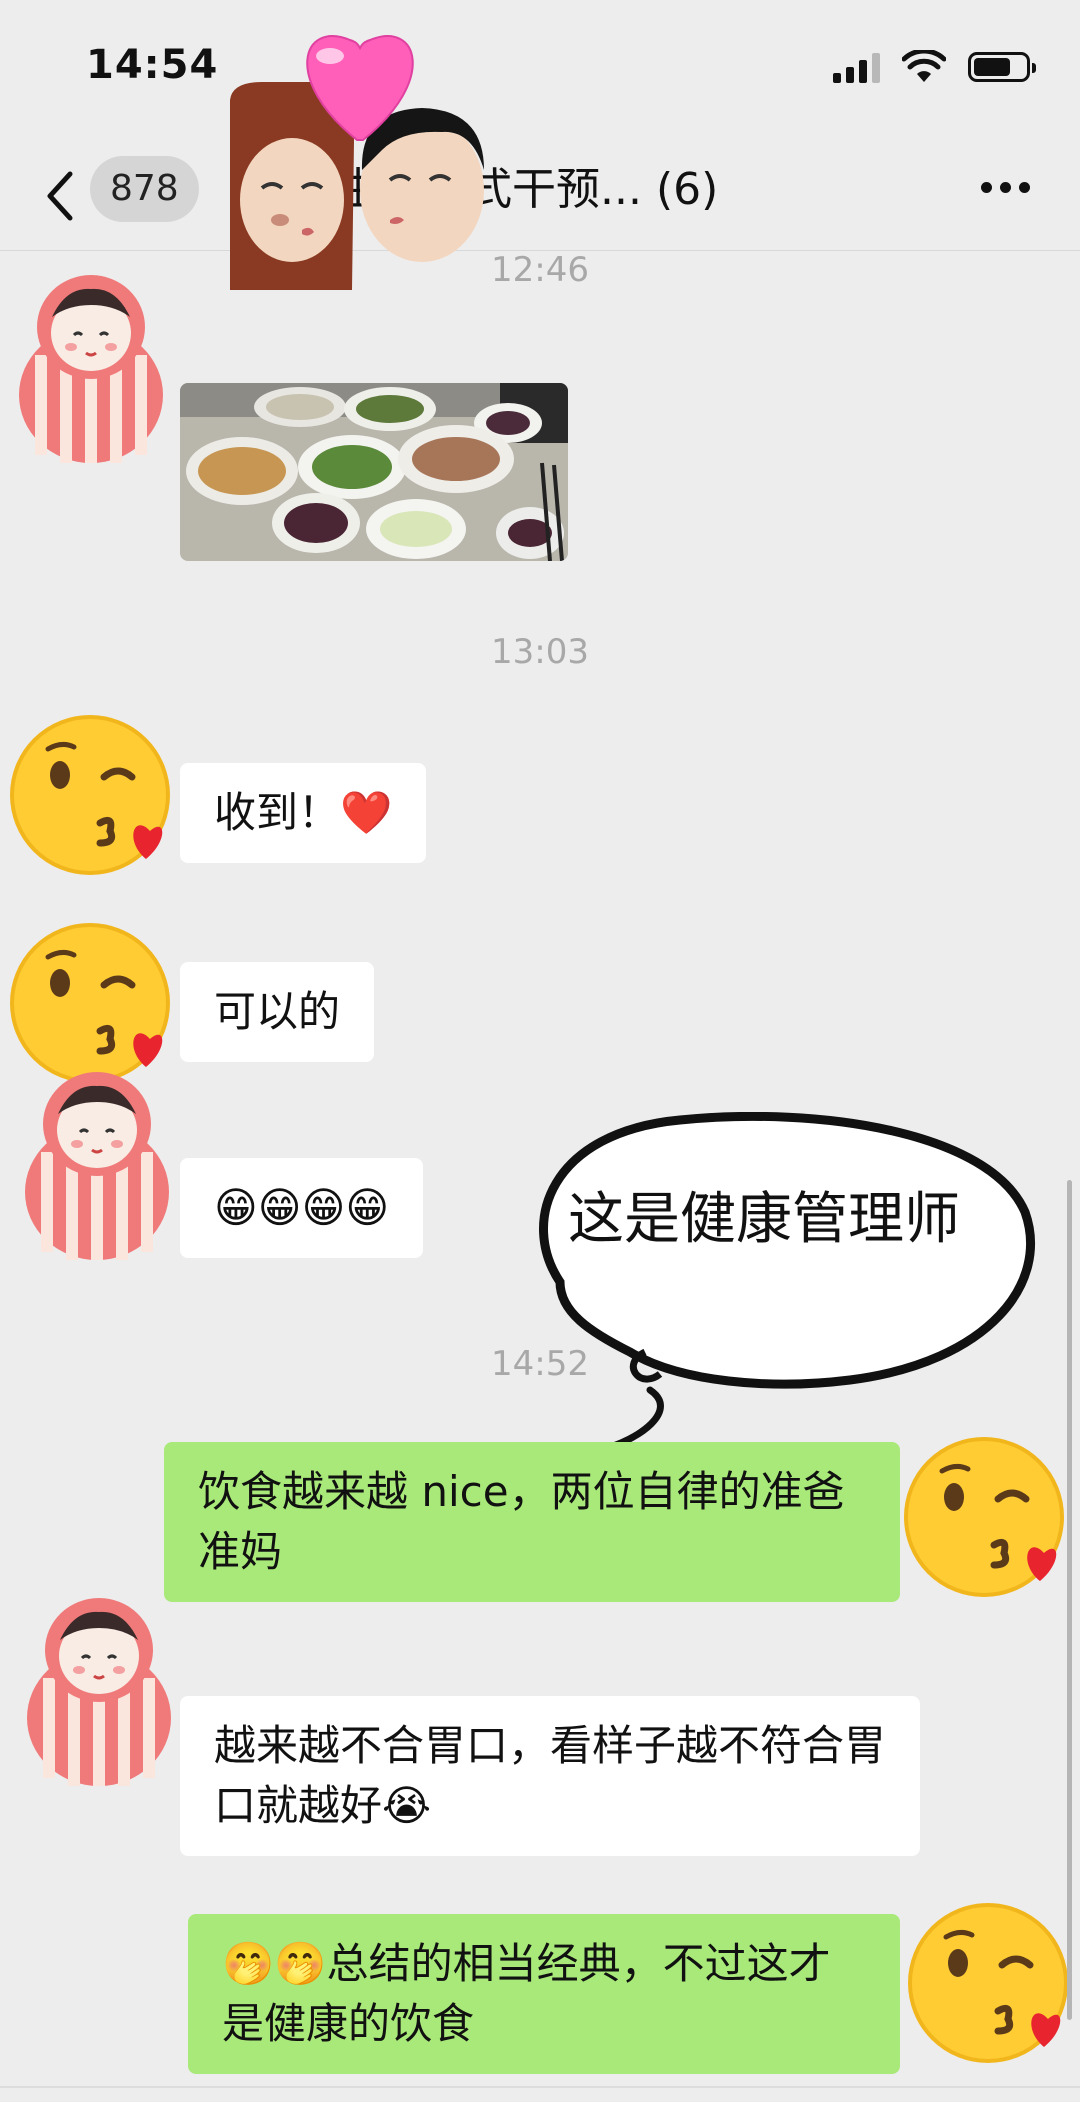 This screenshot has width=1080, height=2102. I want to click on message-bubble-incoming: 越来越不合胃口，看样子越不符合胃口就越好😭, so click(550, 1776).